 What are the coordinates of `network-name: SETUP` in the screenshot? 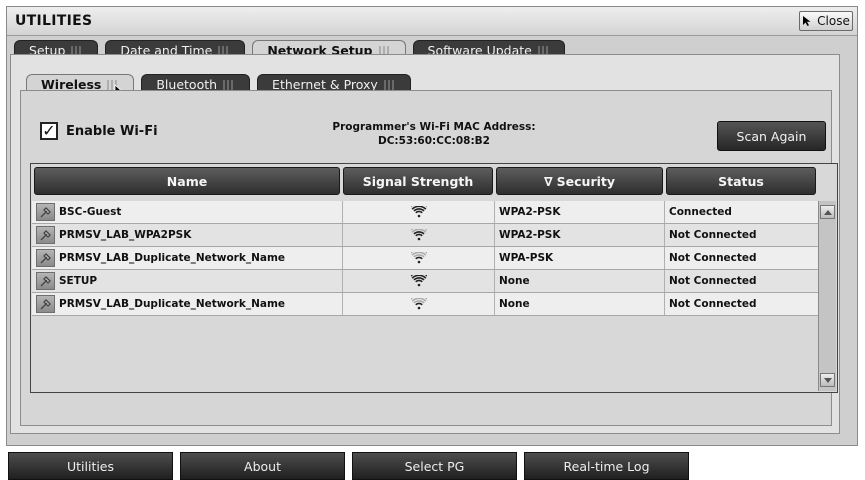 It's located at (78, 281).